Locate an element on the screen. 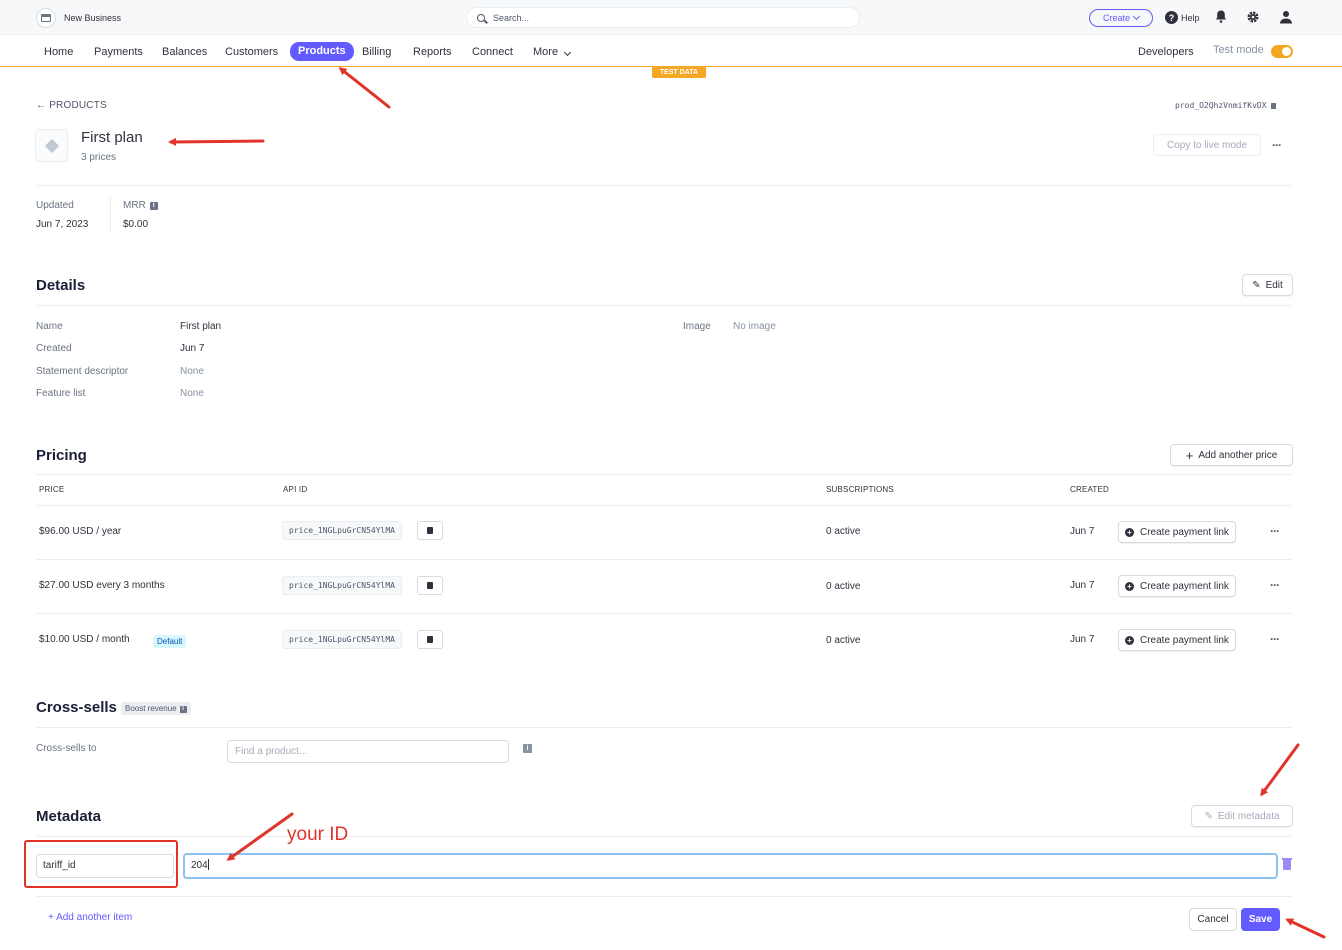 The image size is (1342, 950). image-value: No image is located at coordinates (754, 326).